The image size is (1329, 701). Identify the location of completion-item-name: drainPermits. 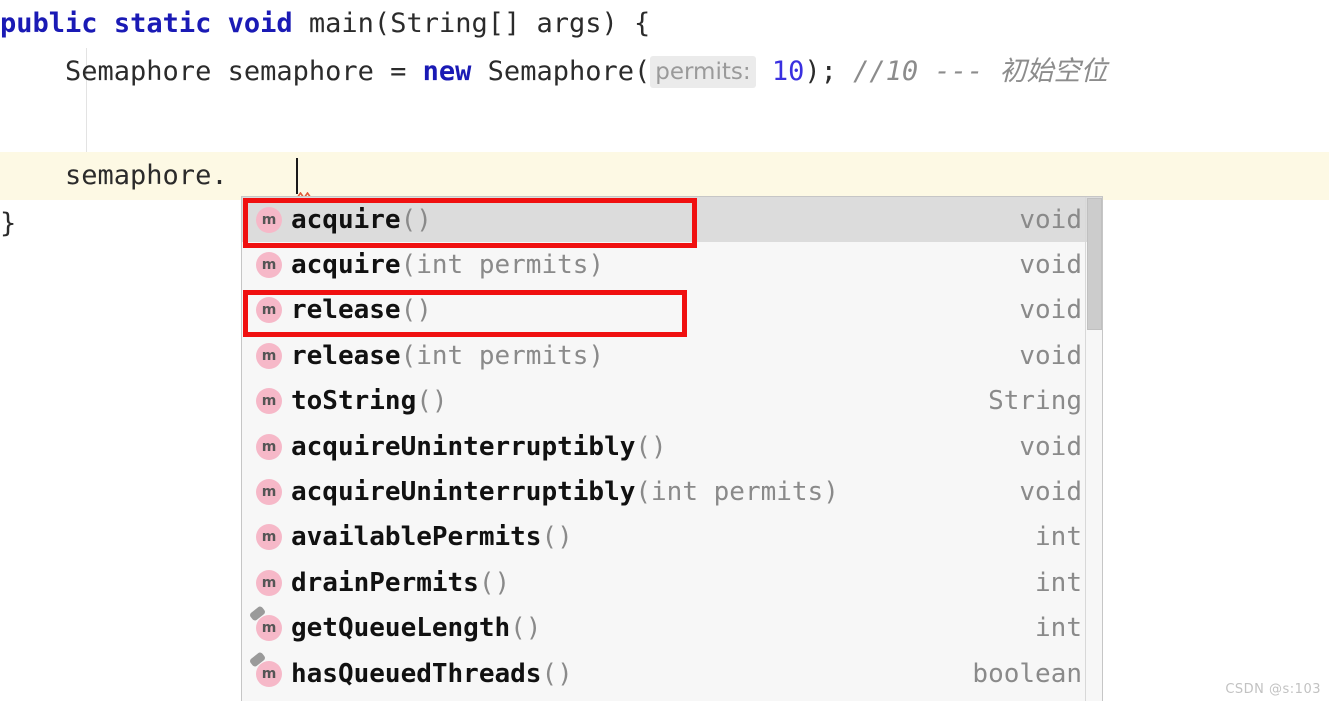
(385, 582).